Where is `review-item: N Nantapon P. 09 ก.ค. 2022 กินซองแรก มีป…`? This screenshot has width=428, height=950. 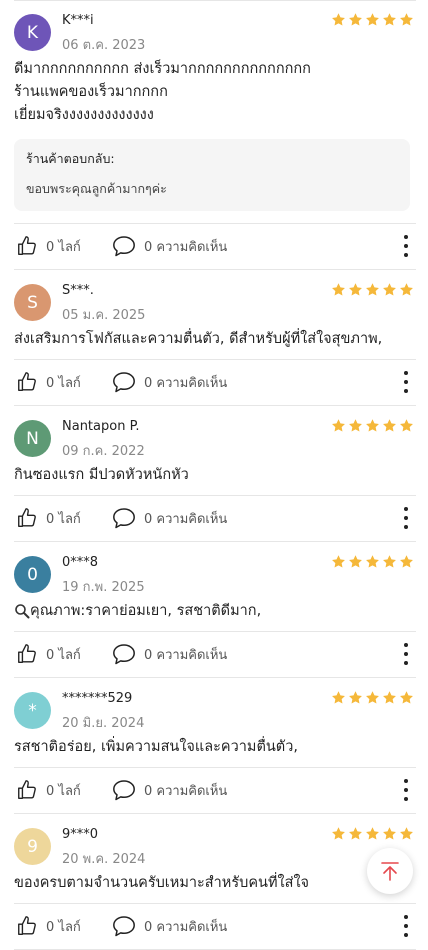
review-item: N Nantapon P. 09 ก.ค. 2022 กินซองแรก มีป… is located at coordinates (215, 474).